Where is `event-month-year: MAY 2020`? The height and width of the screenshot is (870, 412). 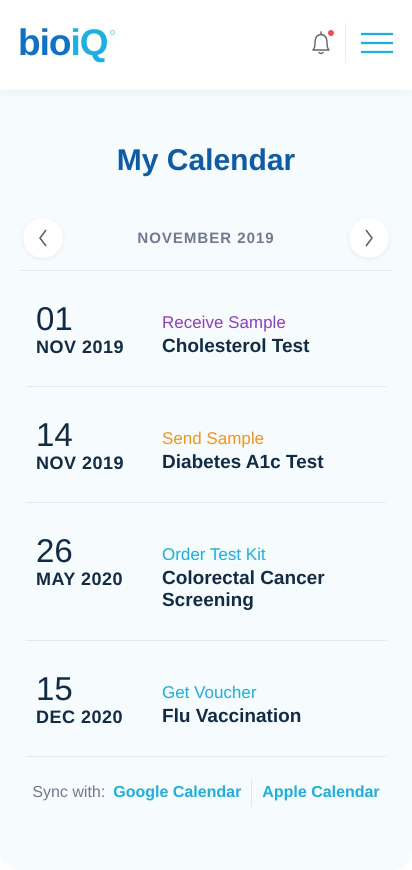
event-month-year: MAY 2020 is located at coordinates (80, 579).